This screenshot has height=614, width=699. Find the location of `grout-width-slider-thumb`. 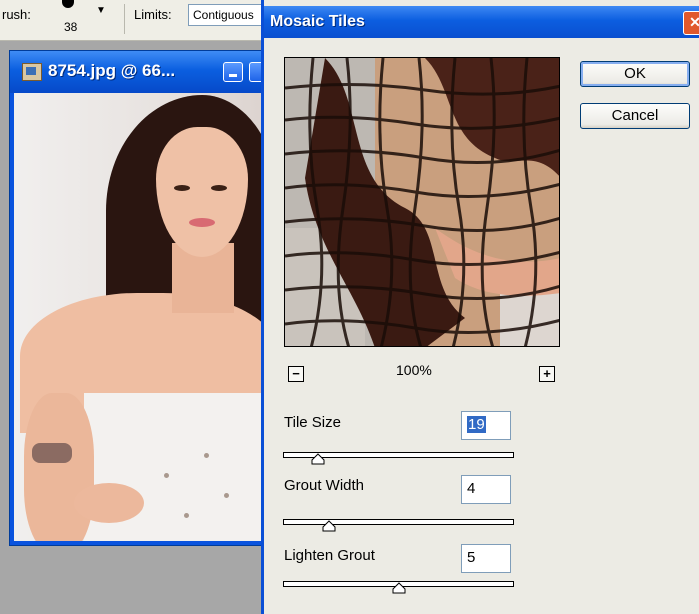

grout-width-slider-thumb is located at coordinates (329, 526).